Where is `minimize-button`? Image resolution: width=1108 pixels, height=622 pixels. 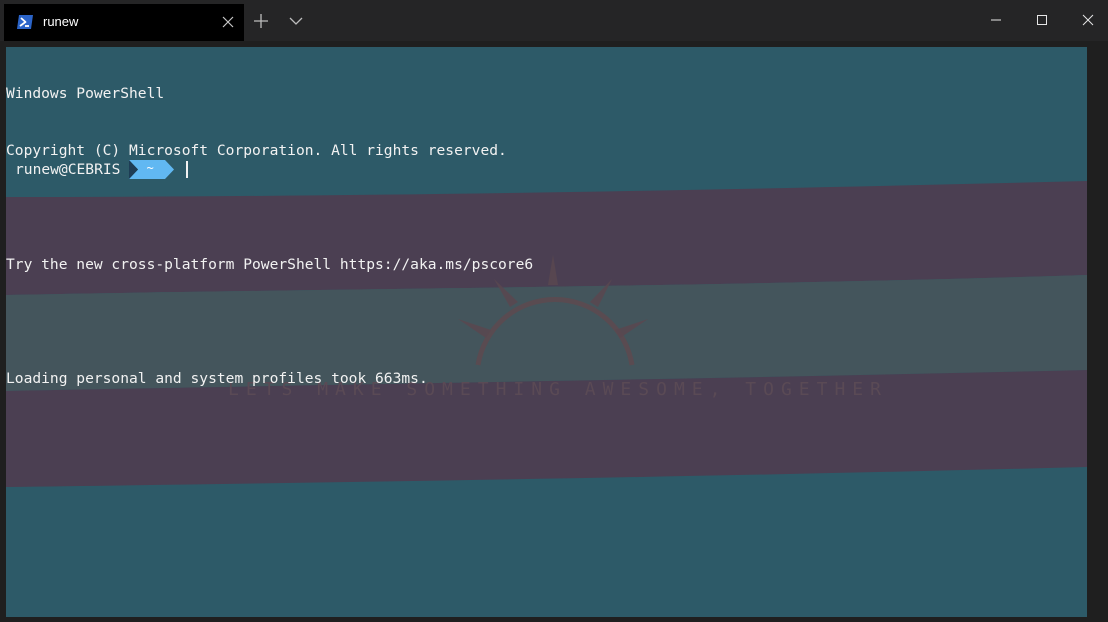
minimize-button is located at coordinates (996, 20).